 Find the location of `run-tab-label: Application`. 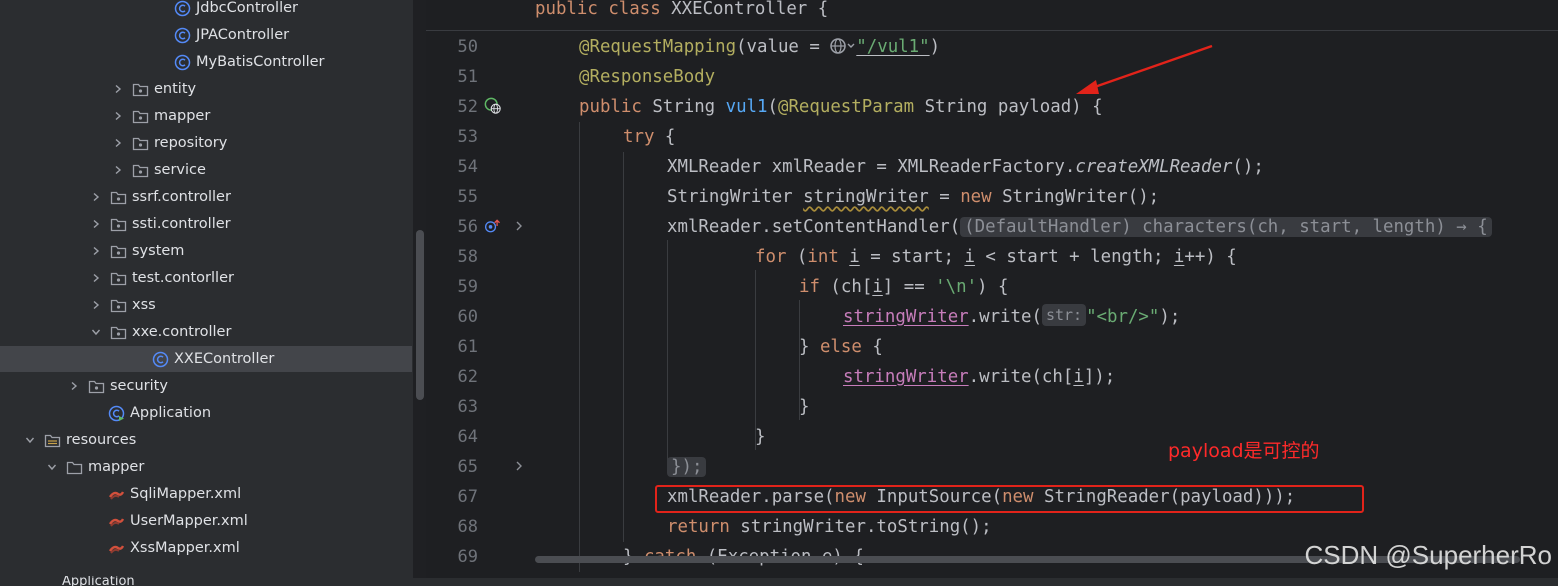

run-tab-label: Application is located at coordinates (98, 581).